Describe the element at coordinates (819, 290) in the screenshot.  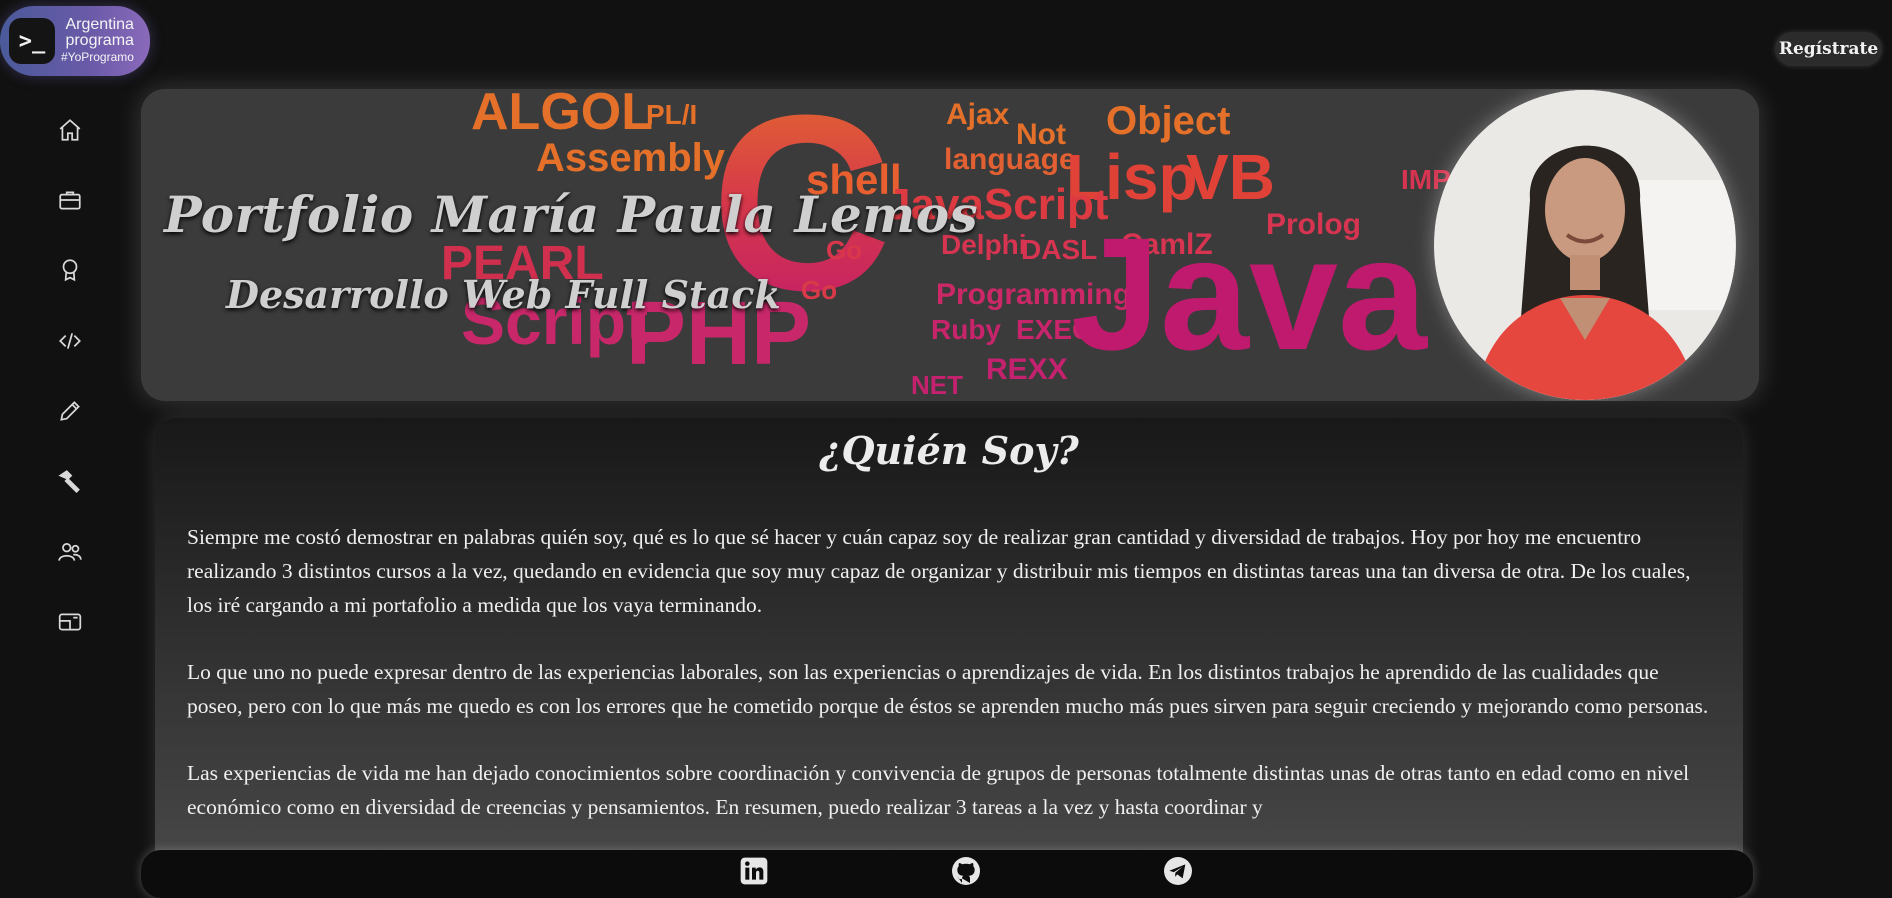
I see `cloud-word-27: Go` at that location.